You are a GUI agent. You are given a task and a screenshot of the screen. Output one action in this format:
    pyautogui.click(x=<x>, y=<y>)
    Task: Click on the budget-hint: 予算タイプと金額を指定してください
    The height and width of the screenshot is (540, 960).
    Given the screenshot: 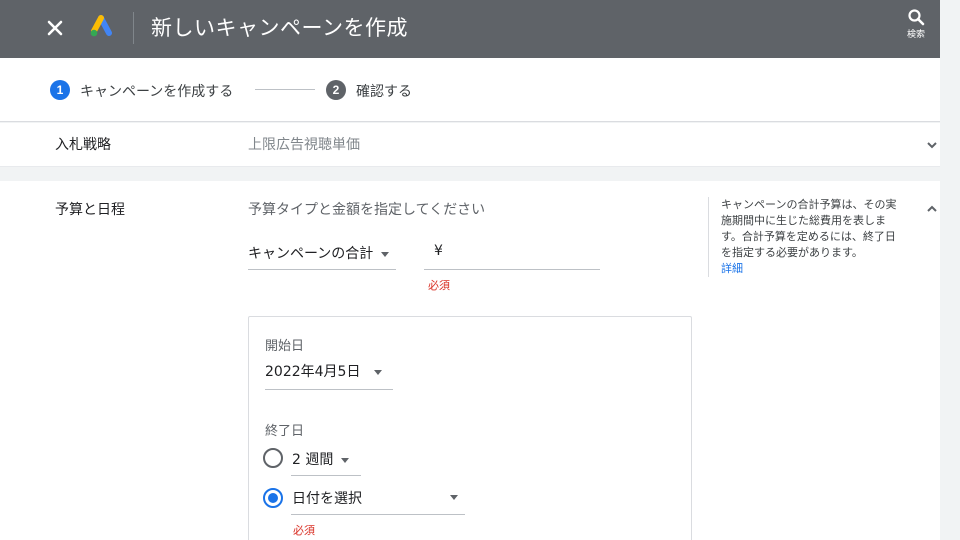 What is the action you would take?
    pyautogui.click(x=367, y=210)
    